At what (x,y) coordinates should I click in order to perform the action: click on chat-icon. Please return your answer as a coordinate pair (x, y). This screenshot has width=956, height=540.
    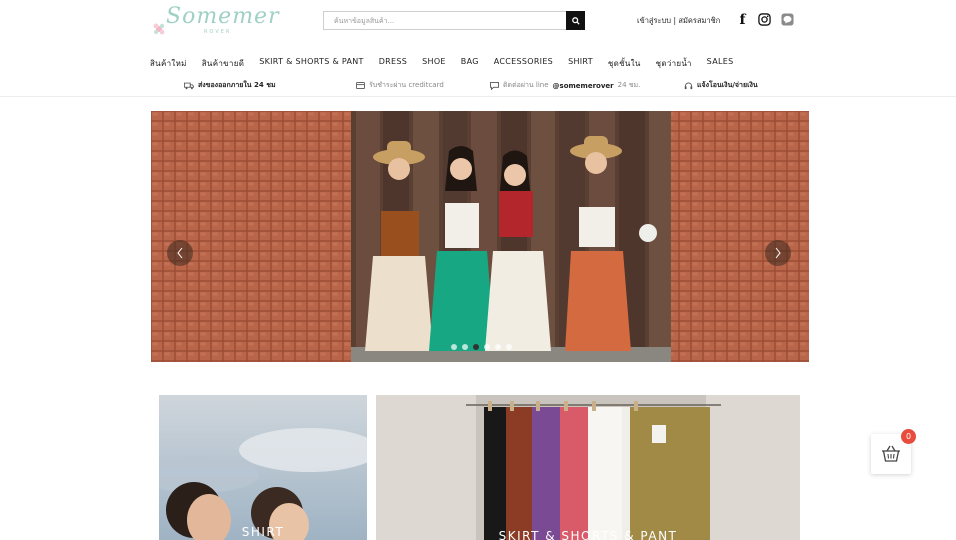
    Looking at the image, I should click on (494, 85).